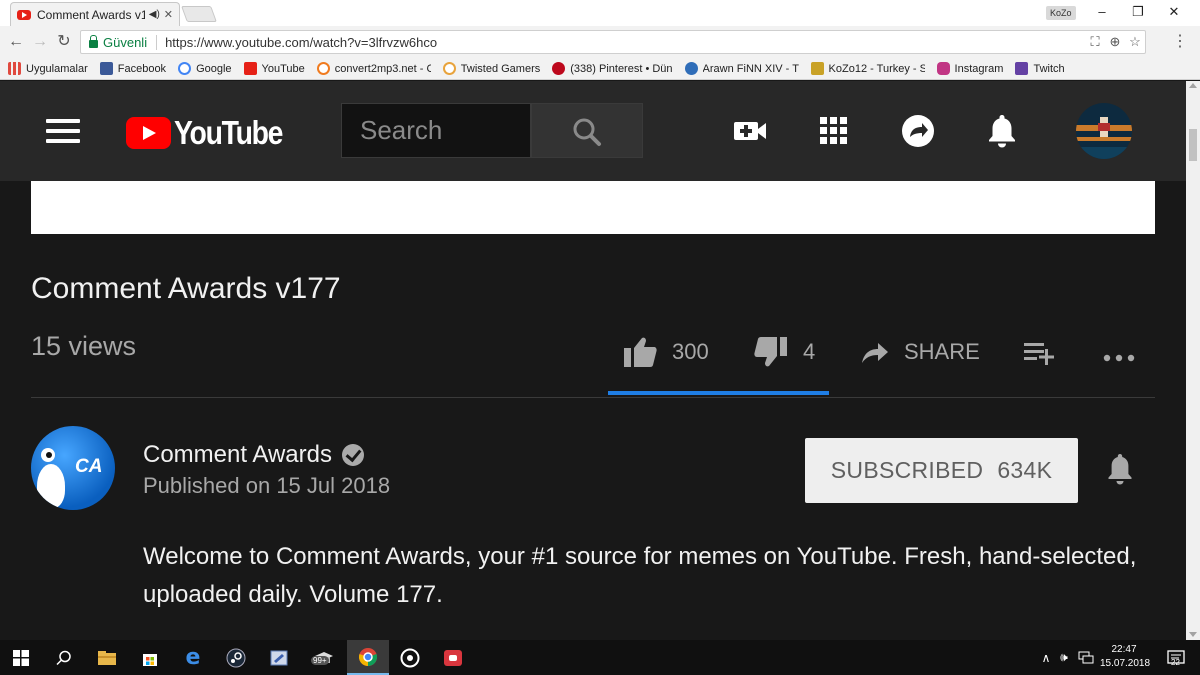  What do you see at coordinates (918, 131) in the screenshot?
I see `share-messages-icon` at bounding box center [918, 131].